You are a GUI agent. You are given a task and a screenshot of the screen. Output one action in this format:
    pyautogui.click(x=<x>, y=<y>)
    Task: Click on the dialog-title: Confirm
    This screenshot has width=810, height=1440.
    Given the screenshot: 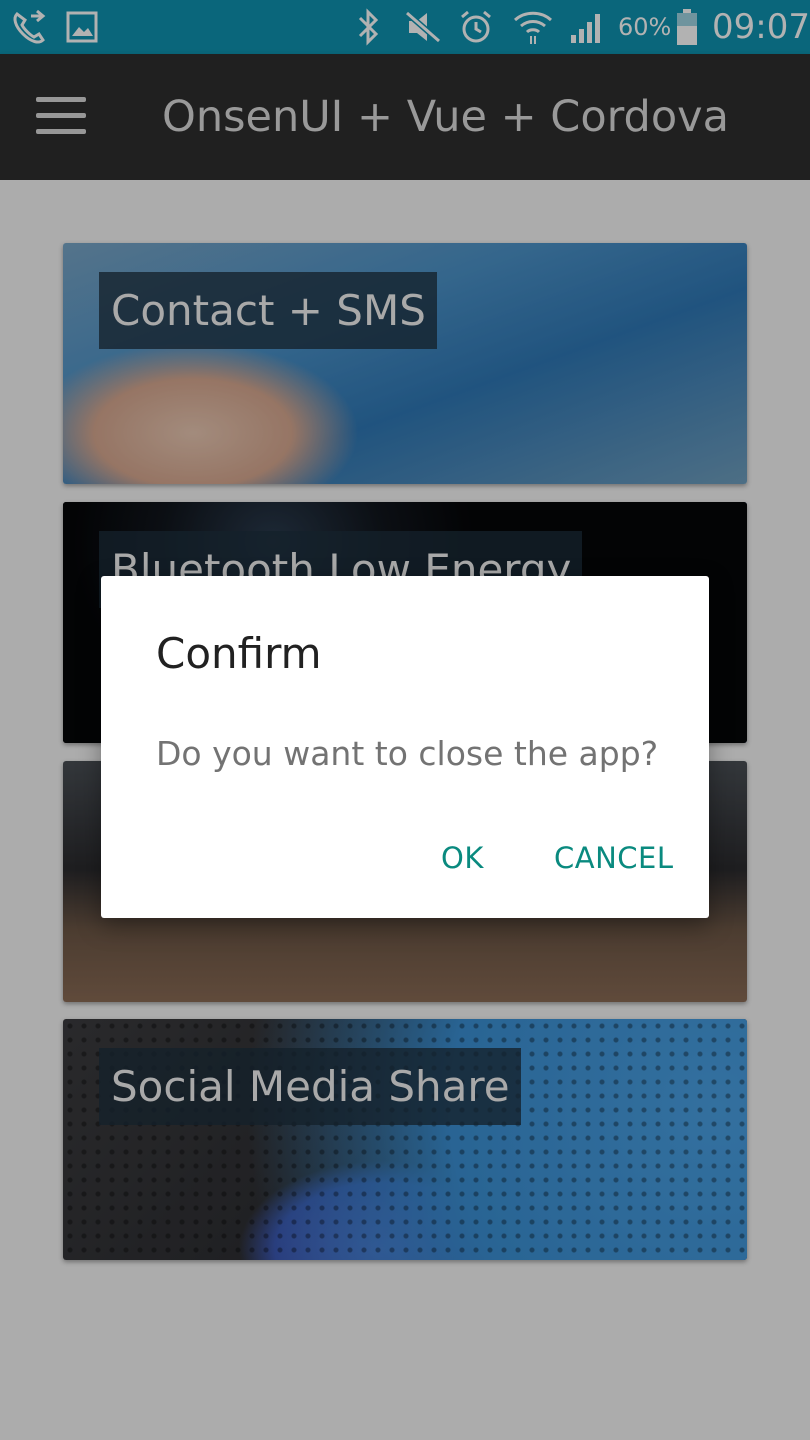 What is the action you would take?
    pyautogui.click(x=239, y=653)
    